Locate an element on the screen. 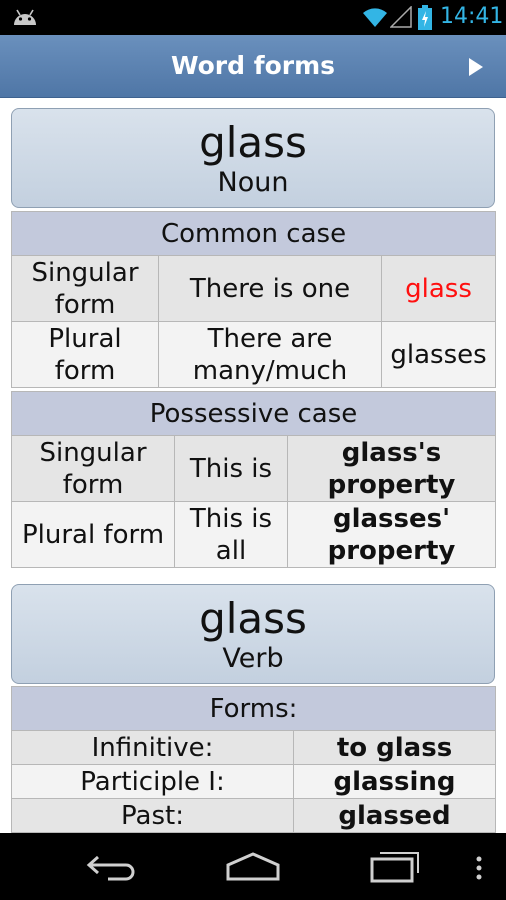 The image size is (506, 900). table-row: Past: glassed is located at coordinates (253, 815).